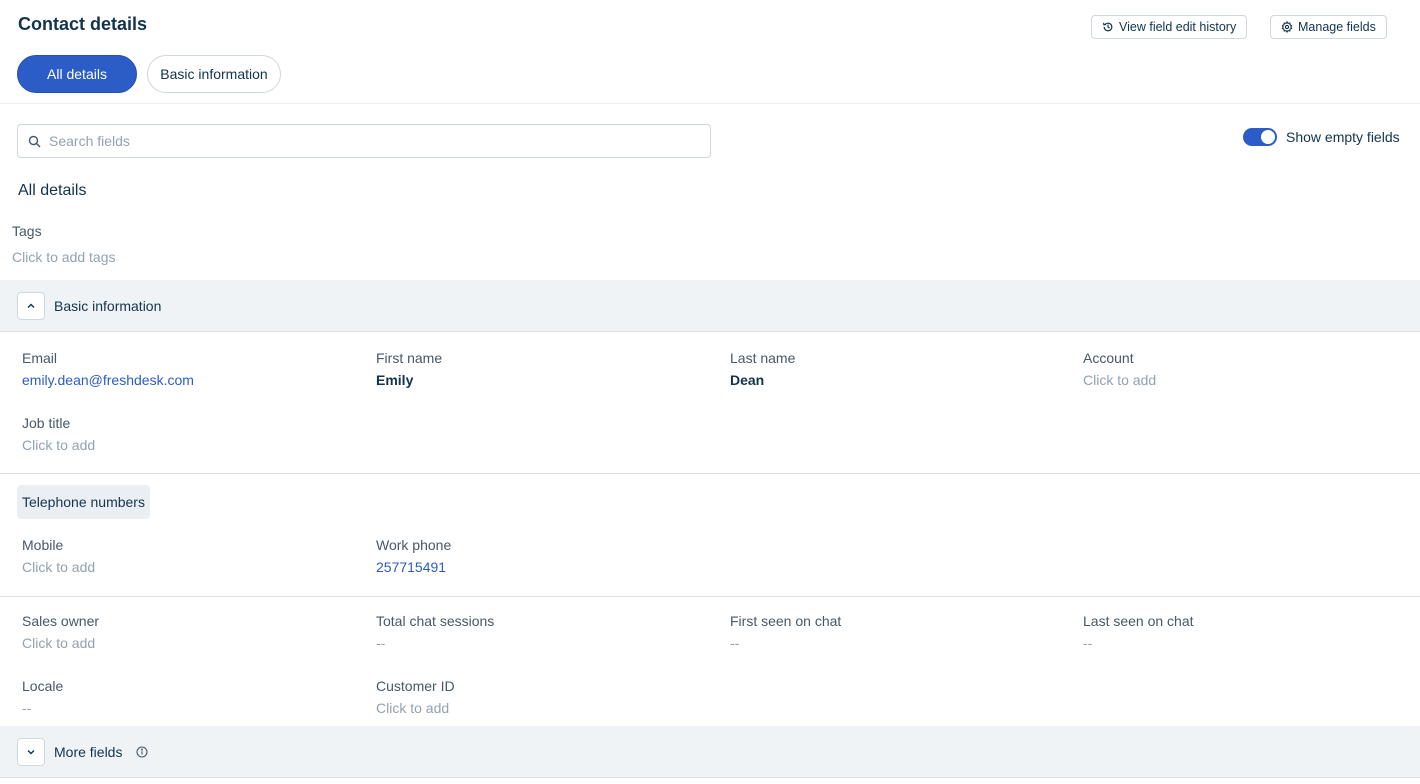  I want to click on expand-button, so click(31, 751).